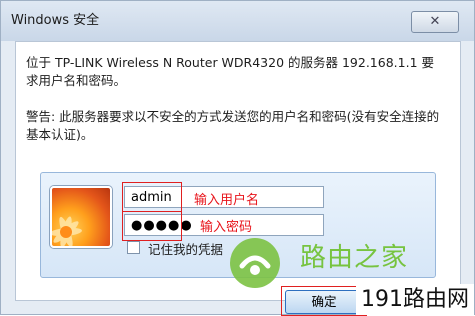  What do you see at coordinates (185, 248) in the screenshot?
I see `remember-label: 记住我的凭据` at bounding box center [185, 248].